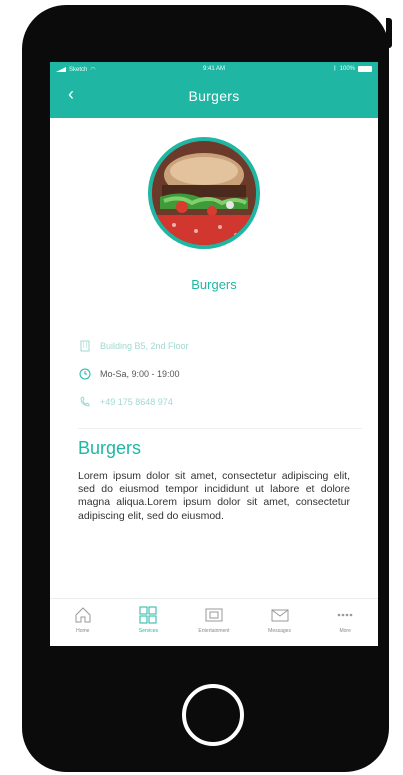  Describe the element at coordinates (140, 374) in the screenshot. I see `hours-text: Mo-Sa, 9:00 - 19:00` at that location.